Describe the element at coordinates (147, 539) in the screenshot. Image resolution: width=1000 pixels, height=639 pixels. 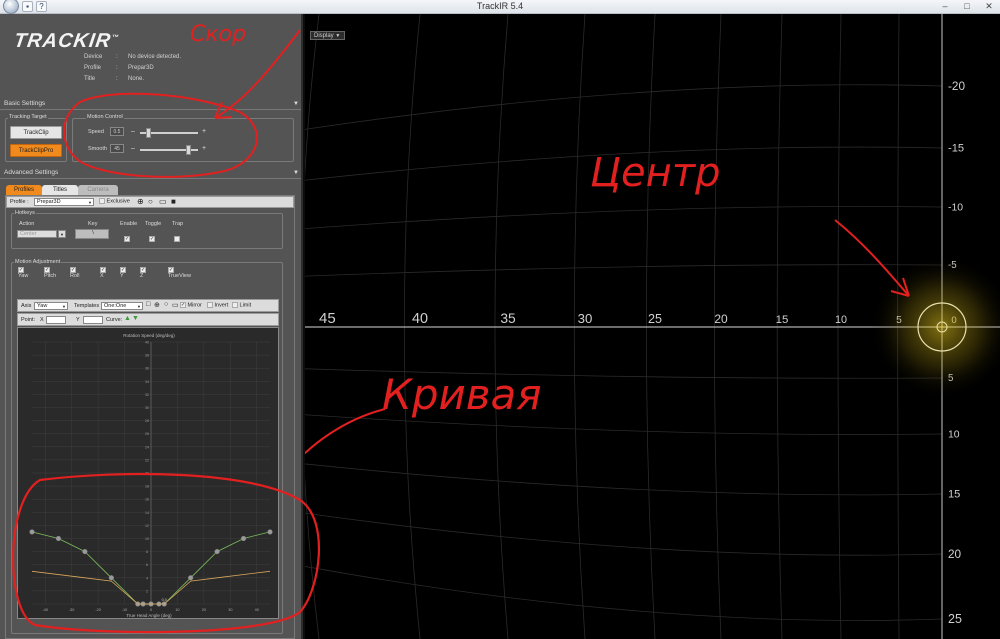
I see `y-tick-label: 10` at that location.